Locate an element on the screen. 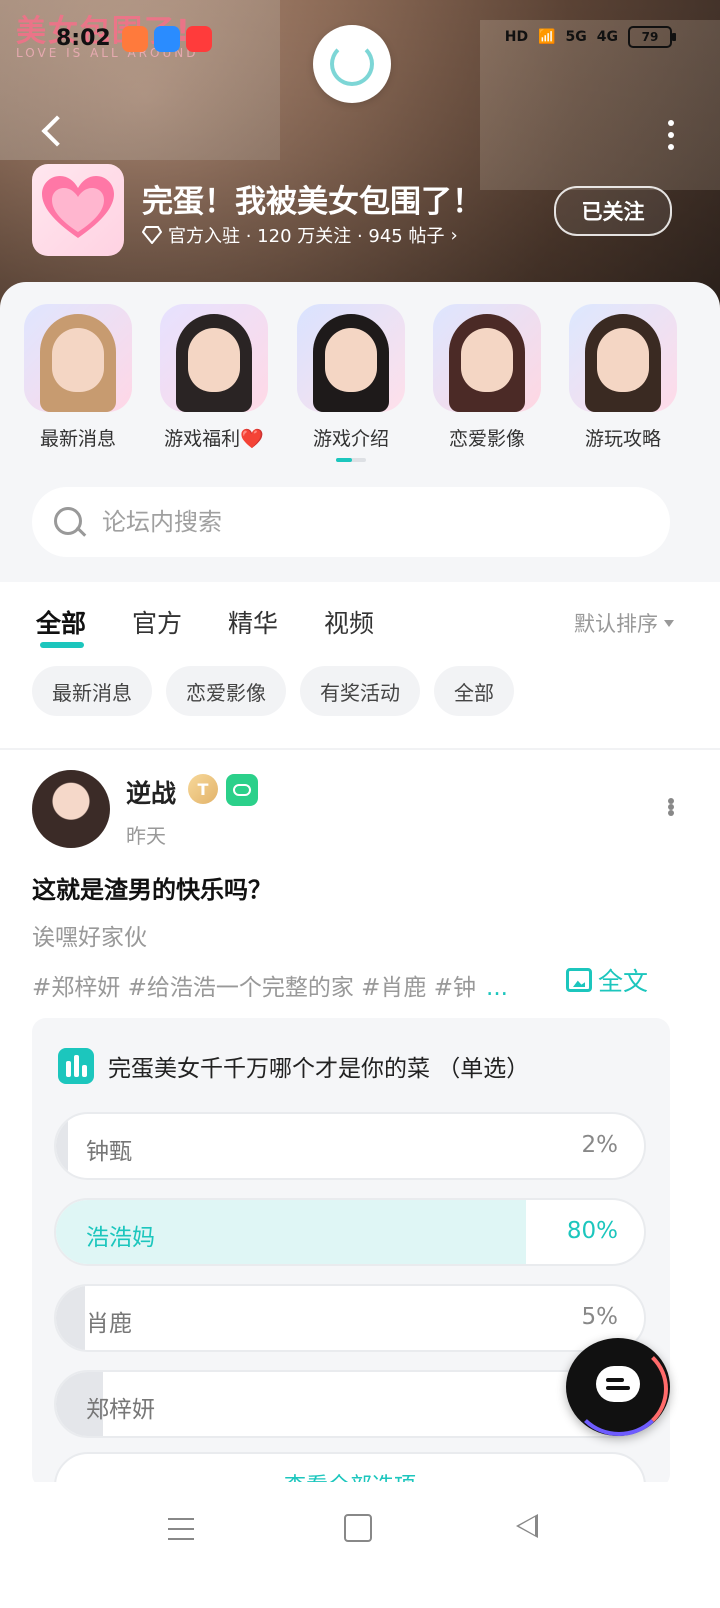 Image resolution: width=720 pixels, height=1608 pixels. quick-link-label: 游玩攻略 is located at coordinates (622, 439).